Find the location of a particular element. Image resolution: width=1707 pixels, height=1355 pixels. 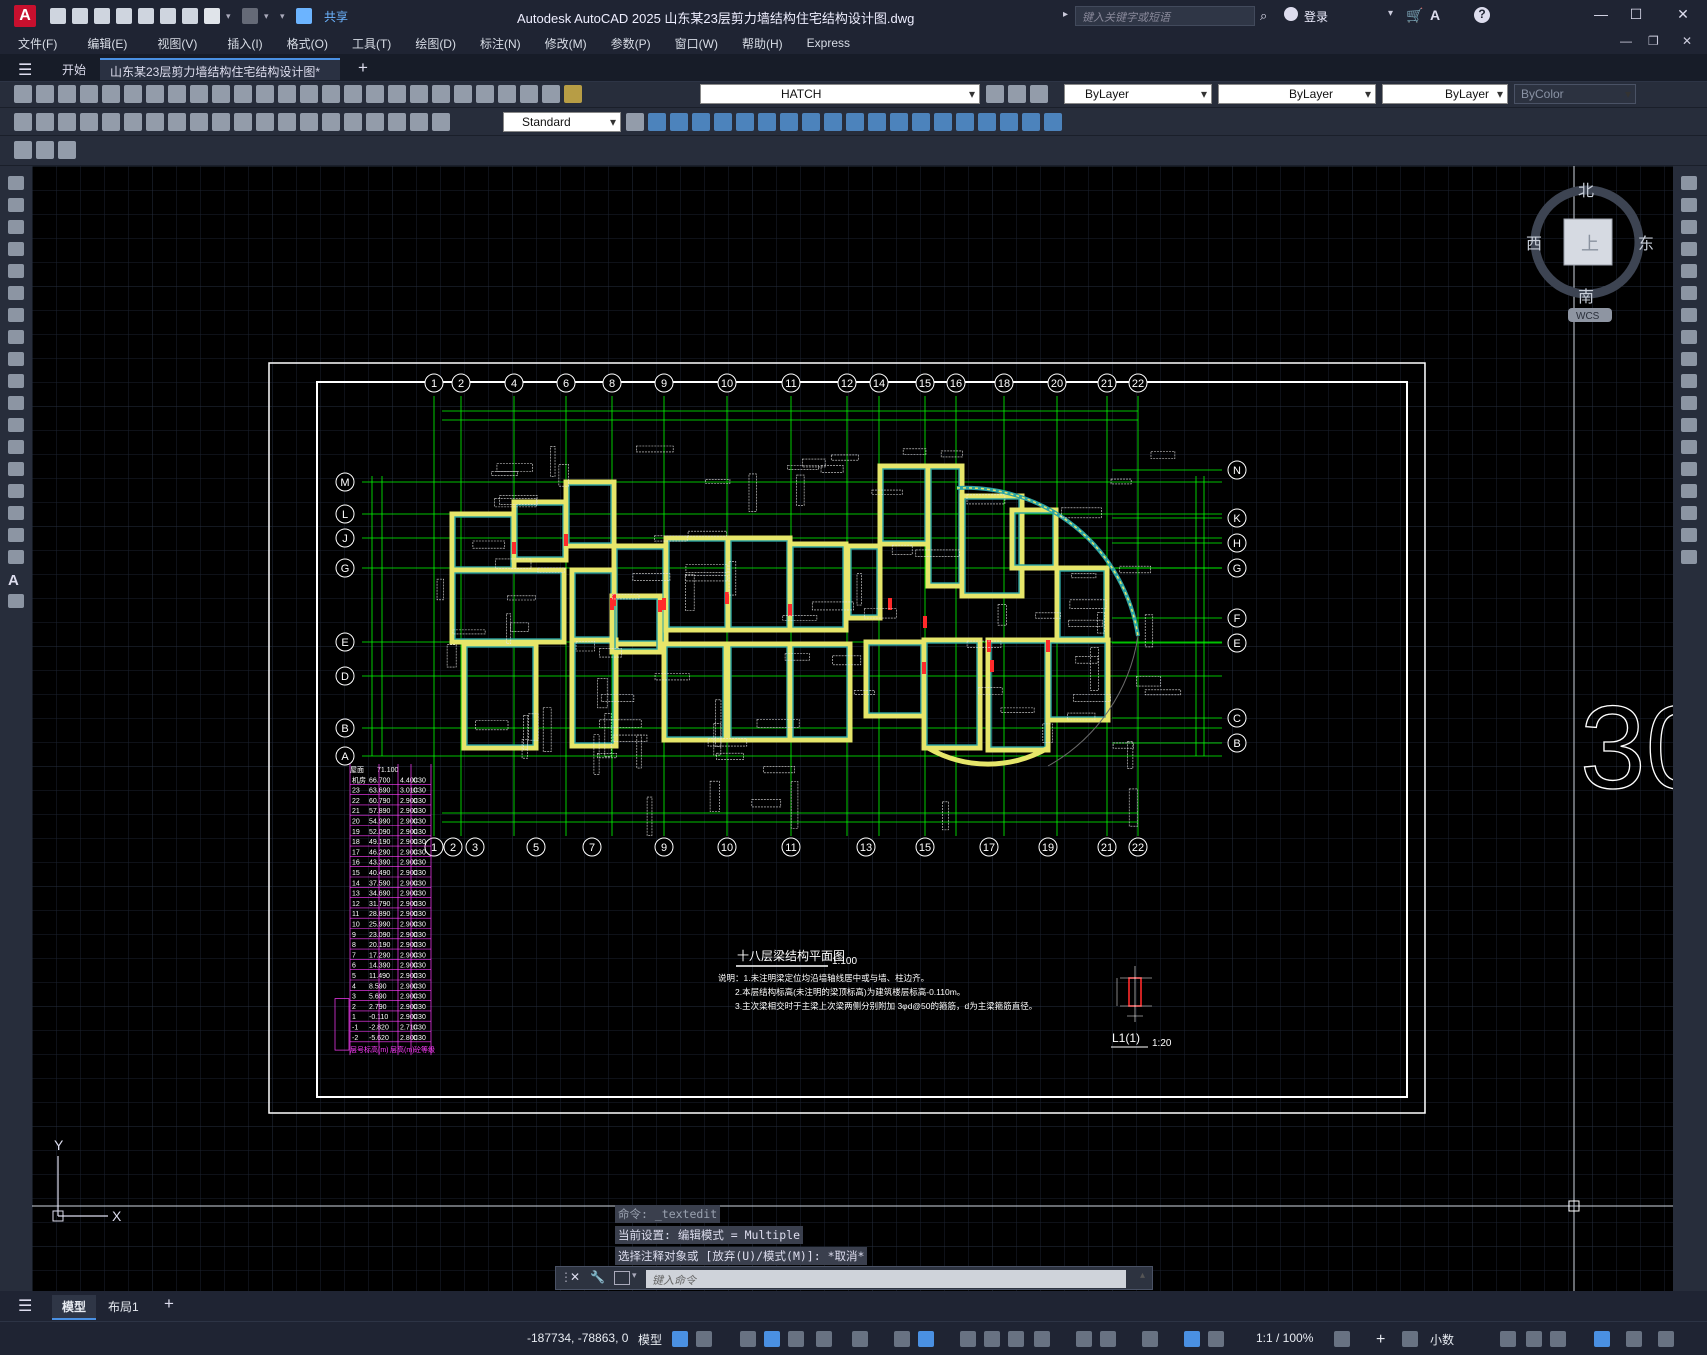

open-file-icon is located at coordinates (80, 16).